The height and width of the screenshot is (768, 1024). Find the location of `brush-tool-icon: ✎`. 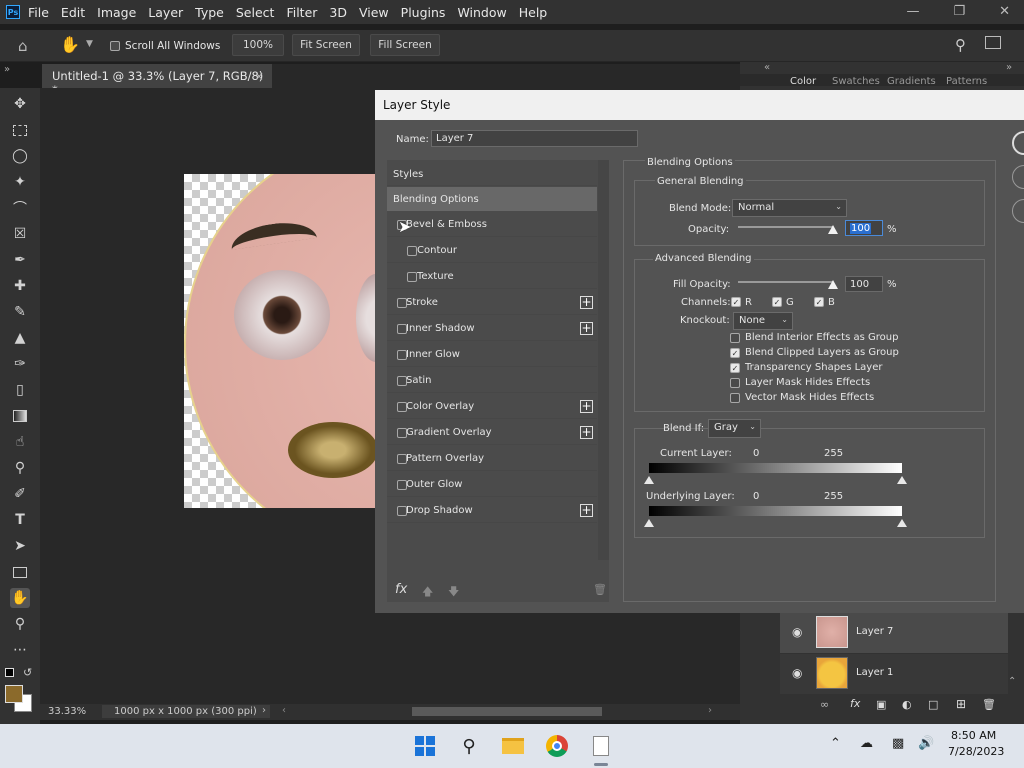

brush-tool-icon: ✎ is located at coordinates (20, 312).